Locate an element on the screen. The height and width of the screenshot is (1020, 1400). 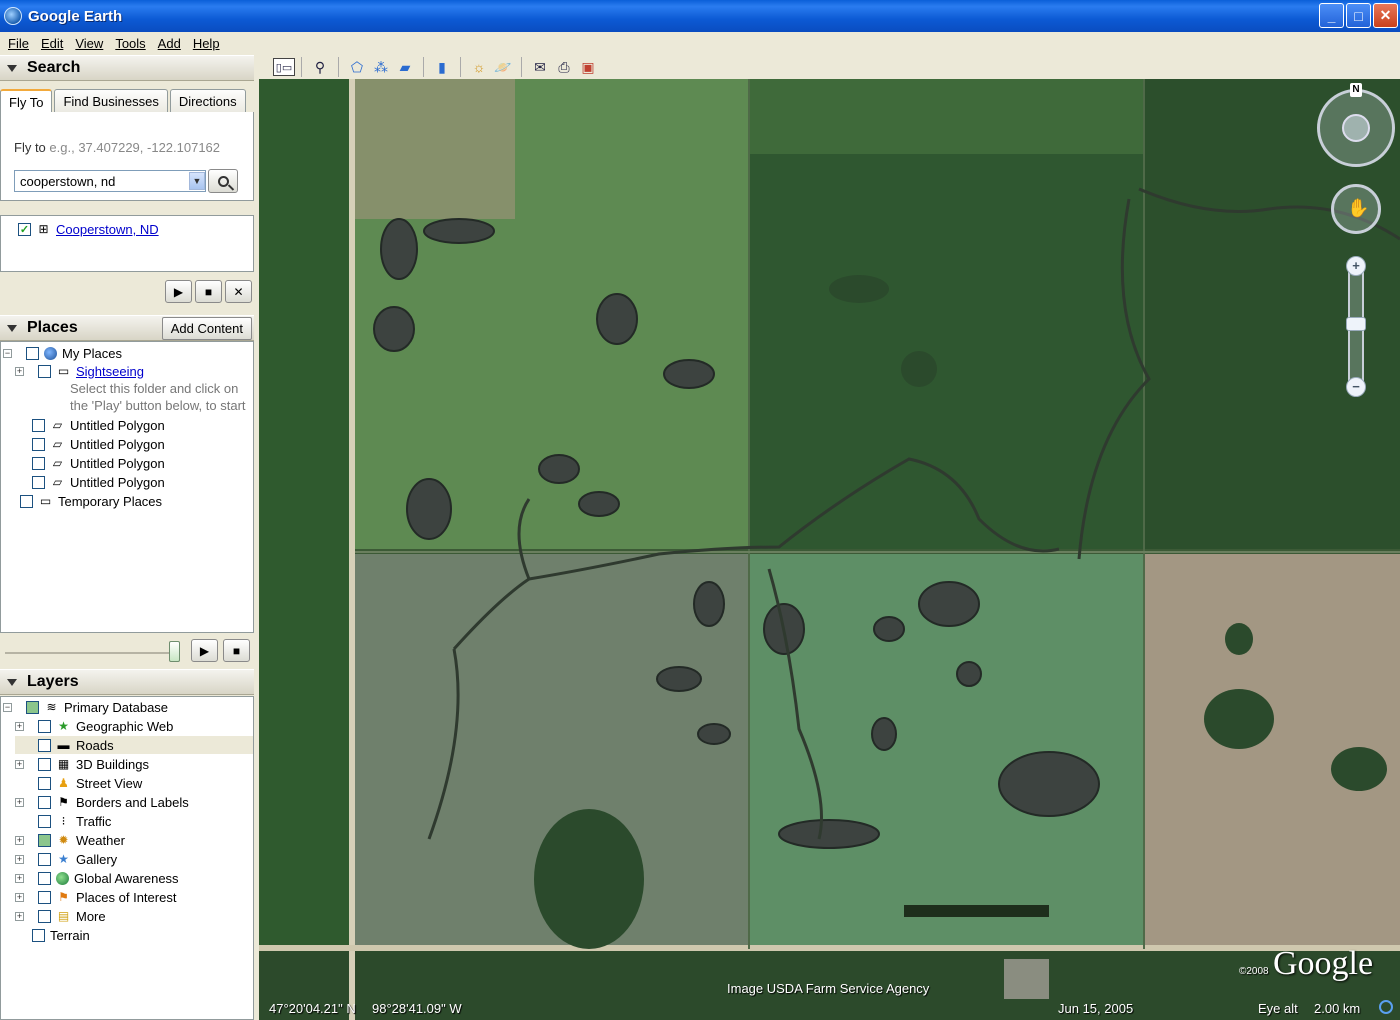
result-checkbox: ✓ is located at coordinates (24, 229).